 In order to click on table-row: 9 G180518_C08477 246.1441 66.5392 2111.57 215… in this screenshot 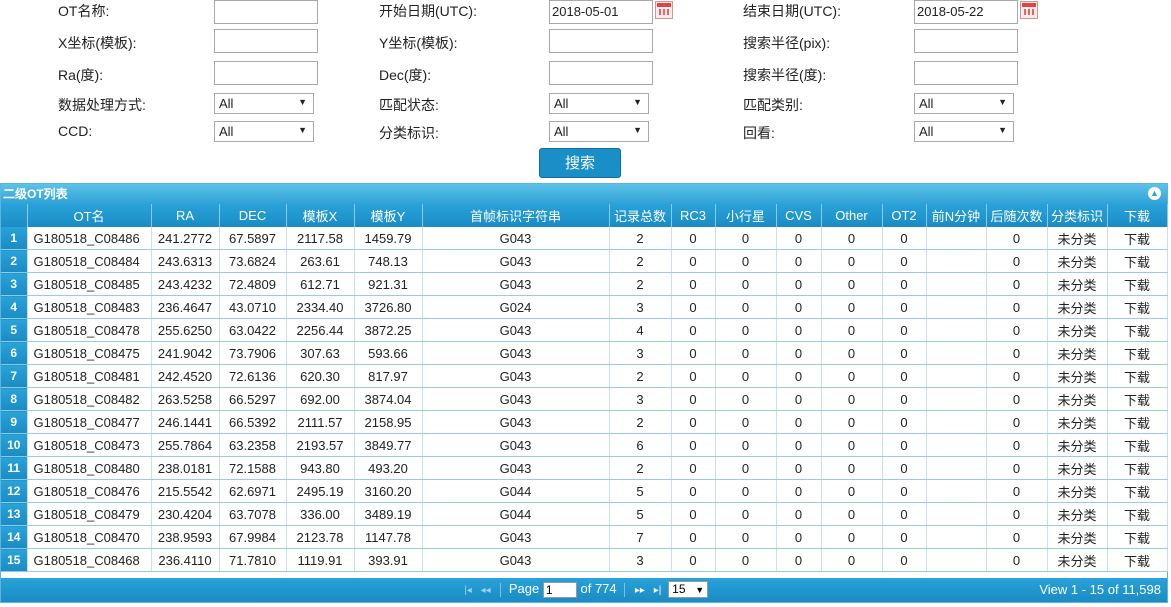, I will do `click(584, 422)`.